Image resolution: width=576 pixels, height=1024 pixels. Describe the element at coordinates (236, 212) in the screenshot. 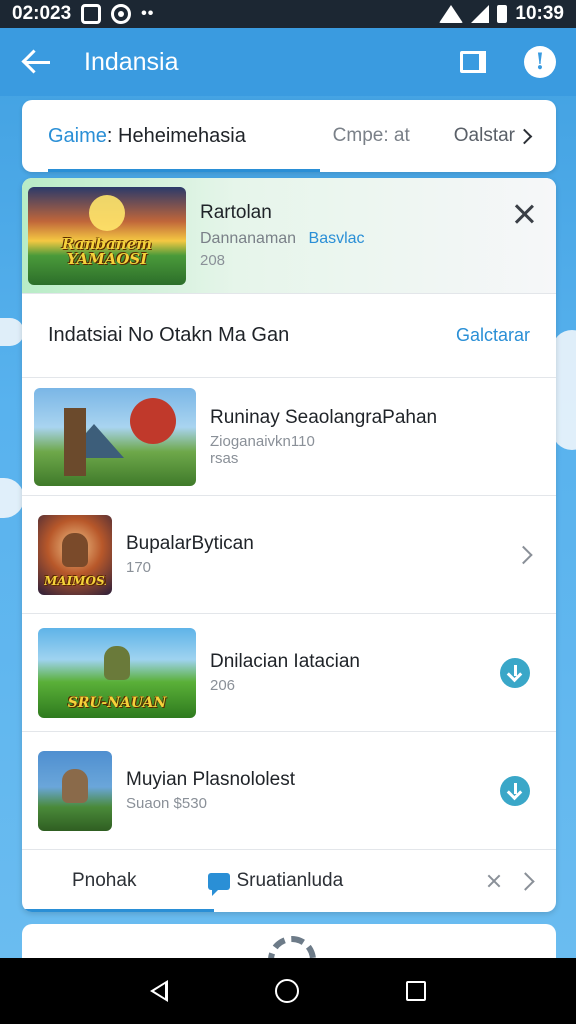

I see `featured-game-title: Rartolan` at that location.